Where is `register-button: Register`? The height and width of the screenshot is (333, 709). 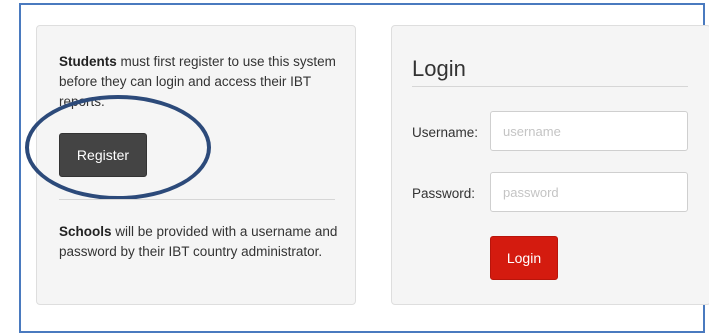 register-button: Register is located at coordinates (103, 155).